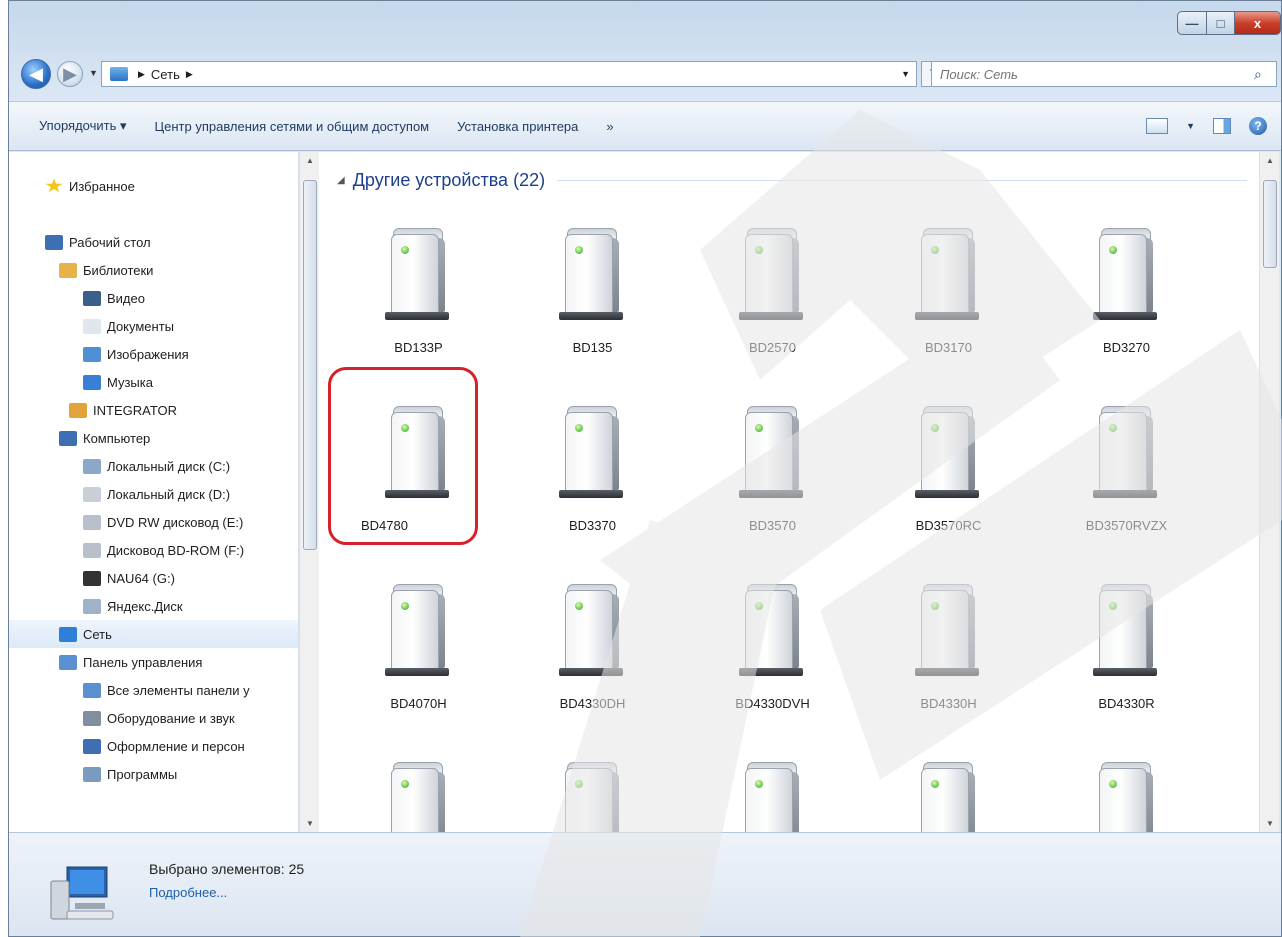 Image resolution: width=1282 pixels, height=937 pixels. I want to click on list-item: BD3170, so click(948, 276).